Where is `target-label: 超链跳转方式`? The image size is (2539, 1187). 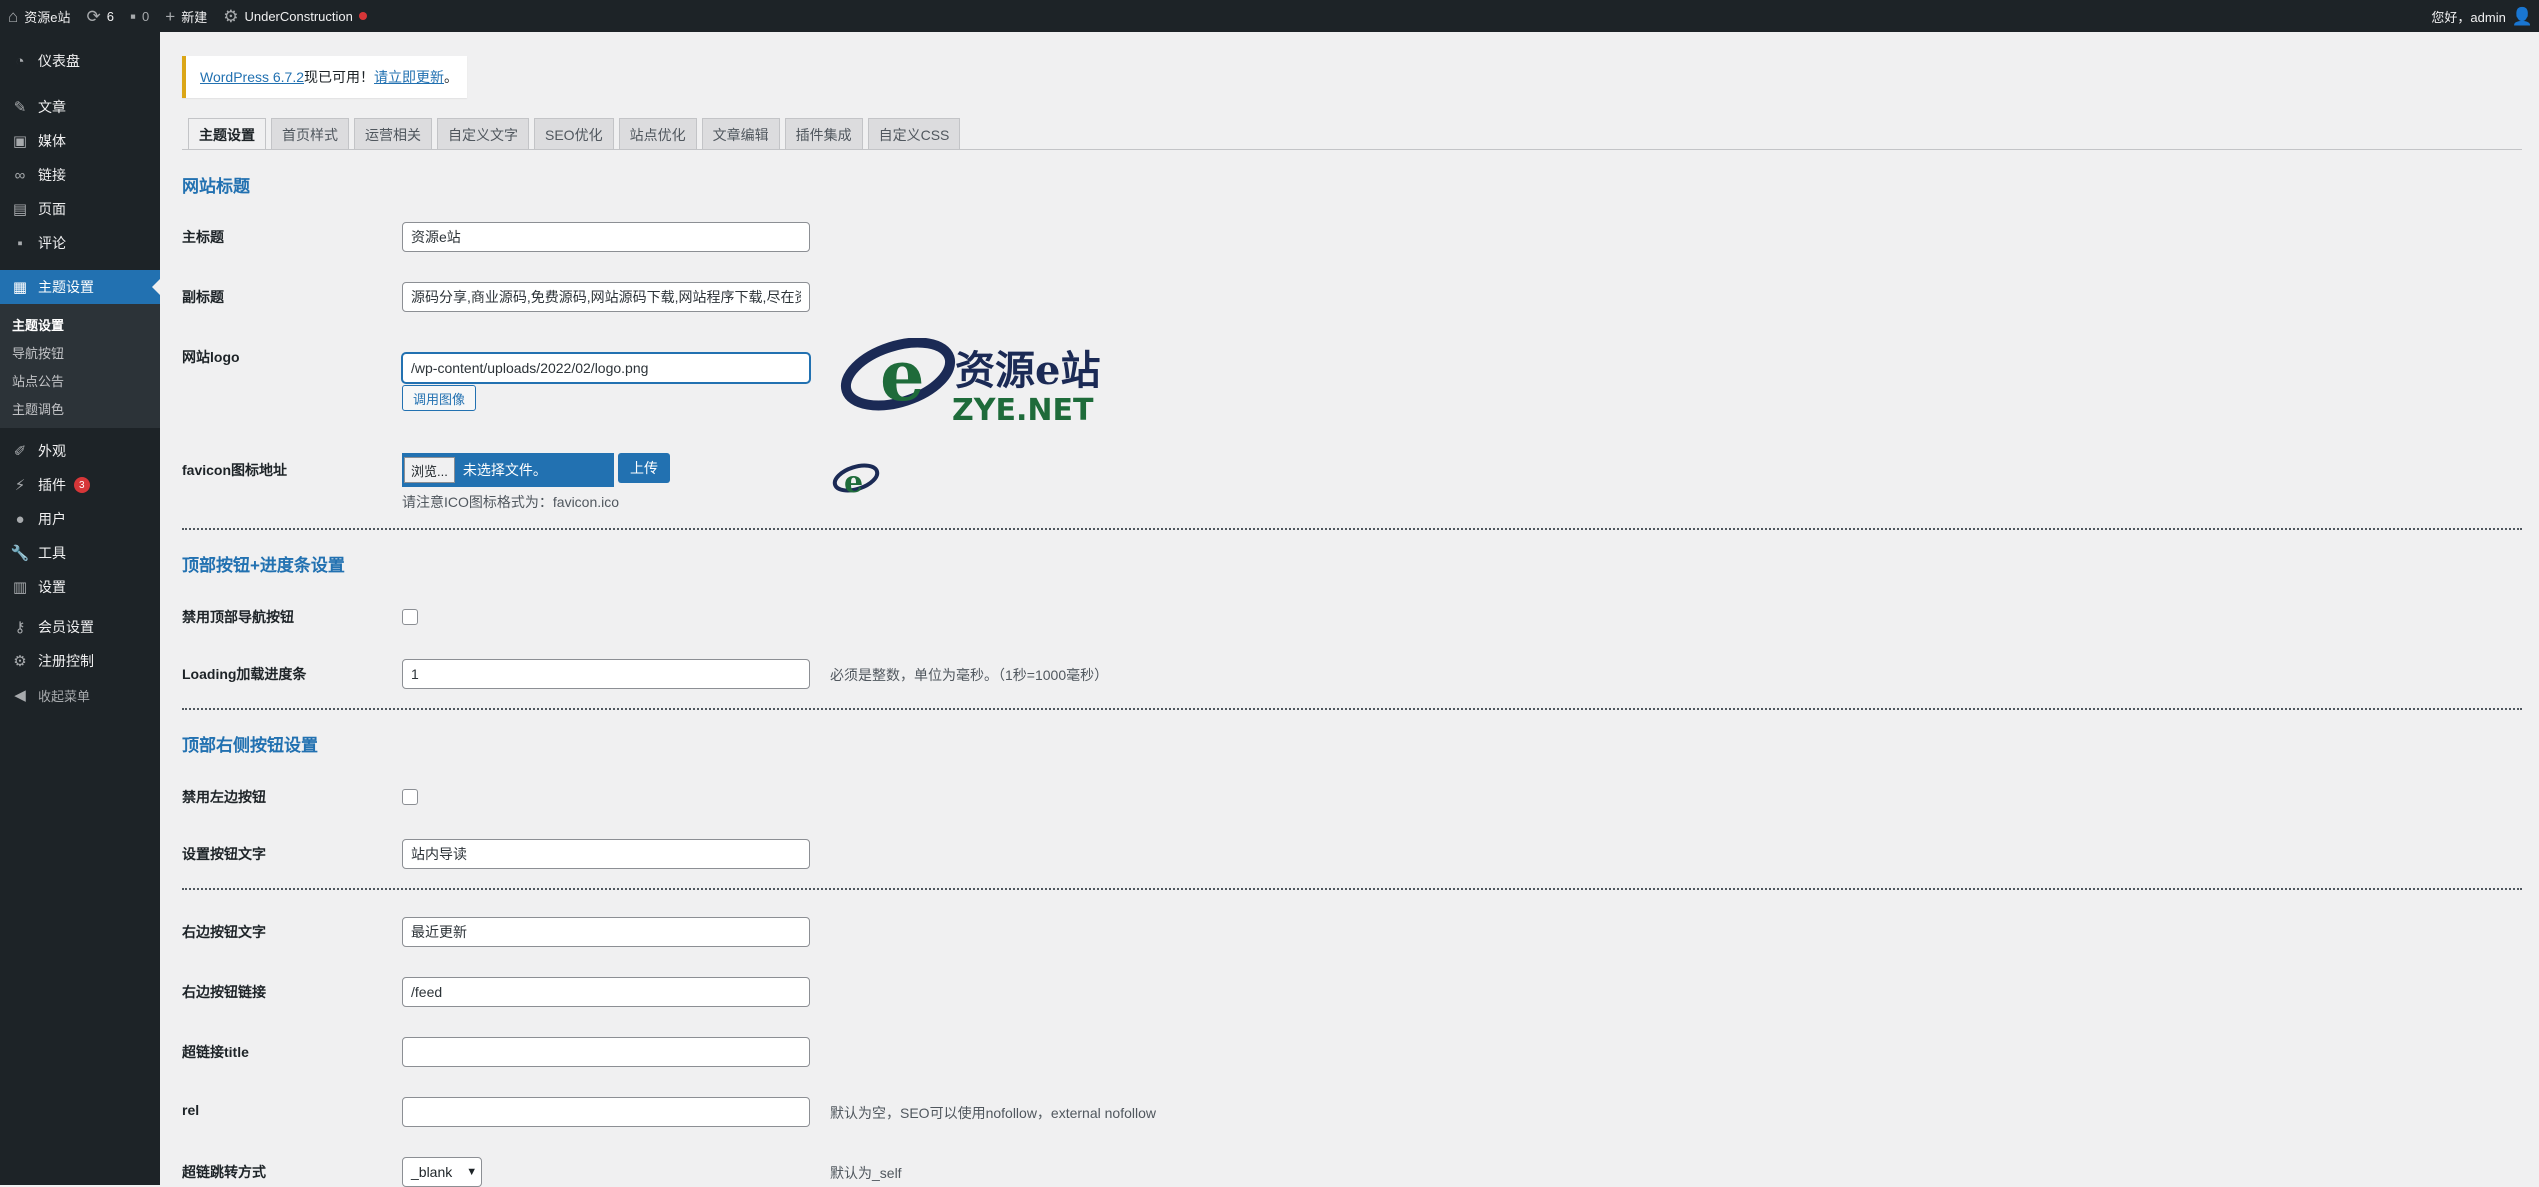 target-label: 超链跳转方式 is located at coordinates (224, 1172).